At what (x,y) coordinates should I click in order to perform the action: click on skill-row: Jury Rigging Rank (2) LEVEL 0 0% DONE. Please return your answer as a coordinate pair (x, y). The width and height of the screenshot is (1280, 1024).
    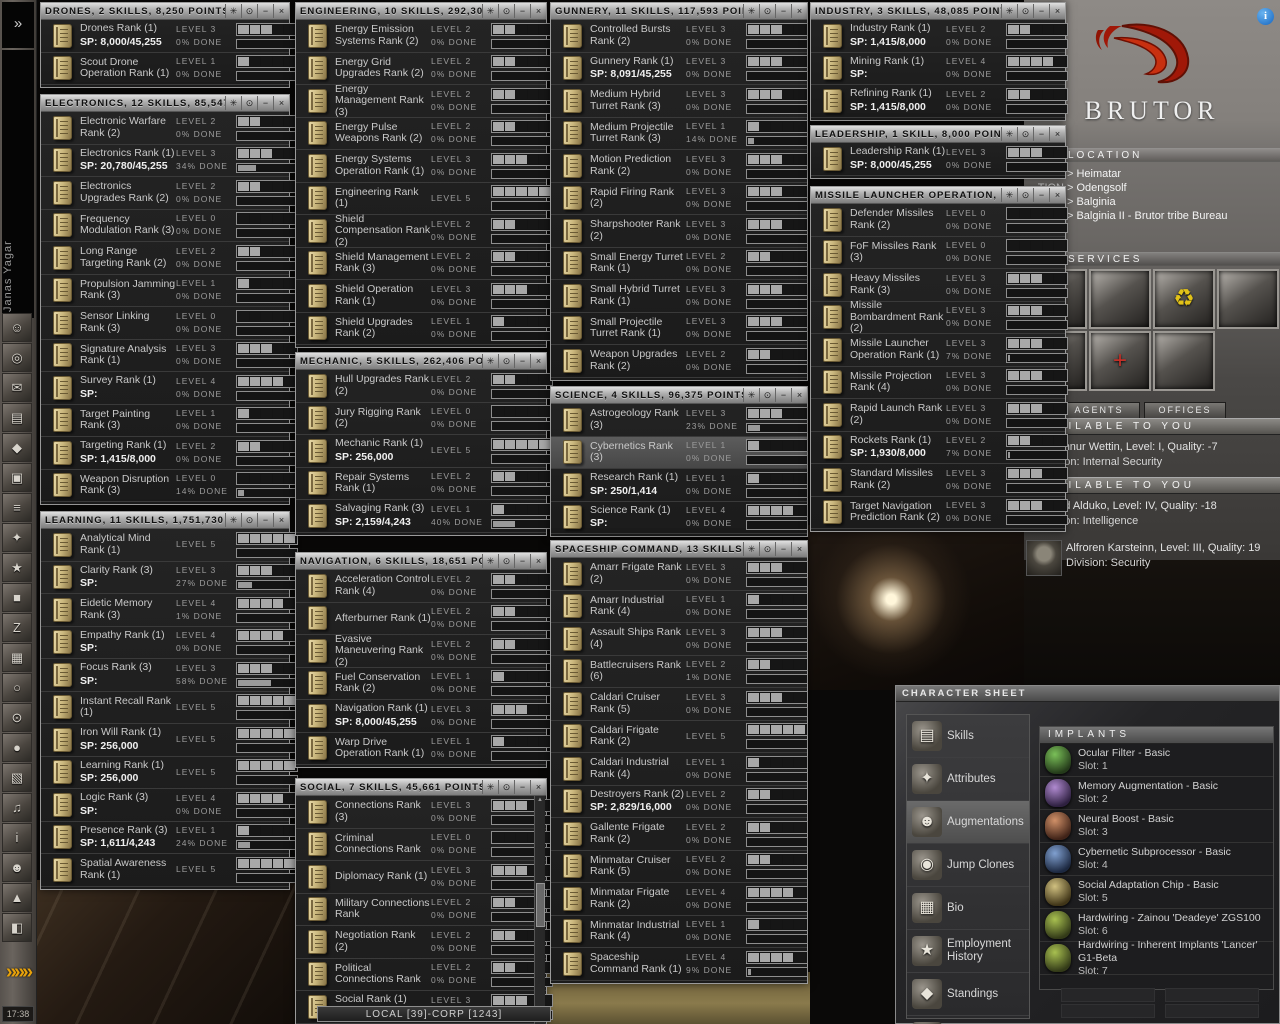
    Looking at the image, I should click on (424, 419).